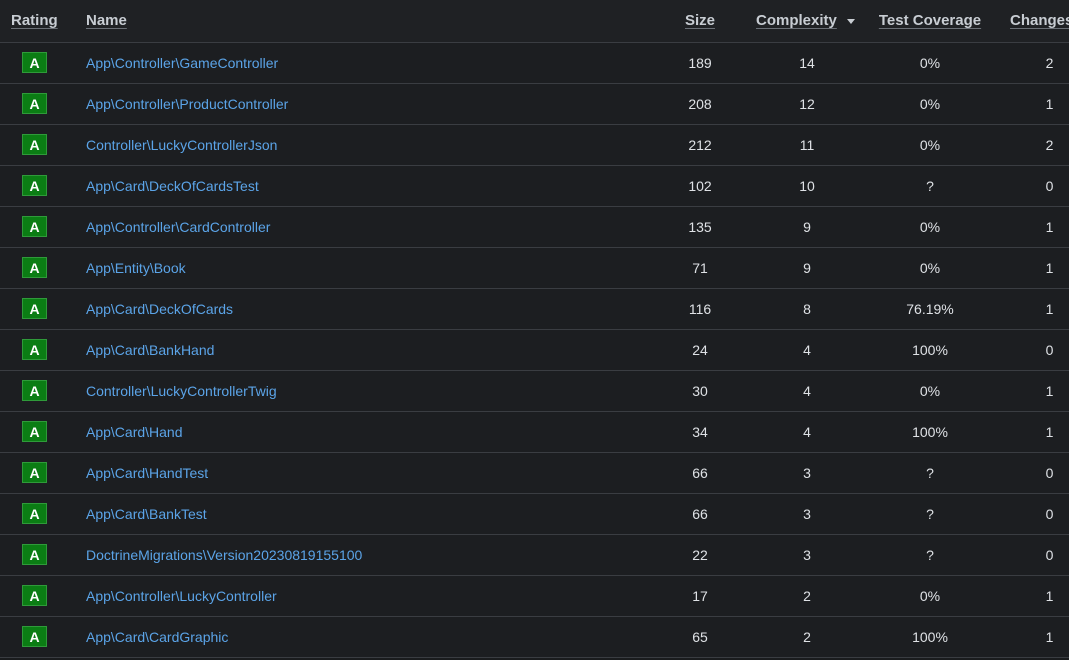 The height and width of the screenshot is (660, 1069). I want to click on complexity-cell: 14, so click(807, 62).